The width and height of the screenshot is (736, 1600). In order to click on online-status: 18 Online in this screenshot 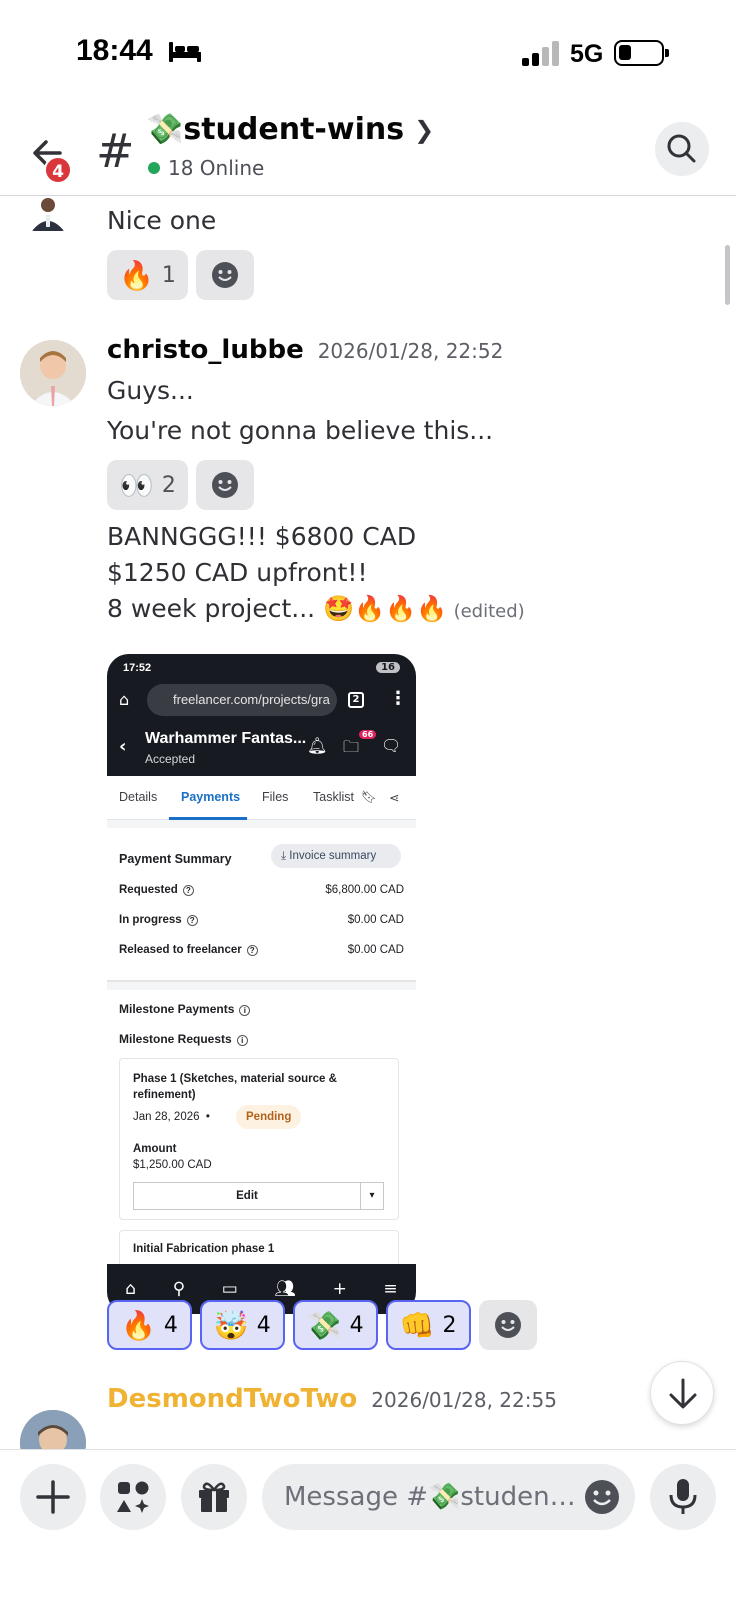, I will do `click(206, 168)`.